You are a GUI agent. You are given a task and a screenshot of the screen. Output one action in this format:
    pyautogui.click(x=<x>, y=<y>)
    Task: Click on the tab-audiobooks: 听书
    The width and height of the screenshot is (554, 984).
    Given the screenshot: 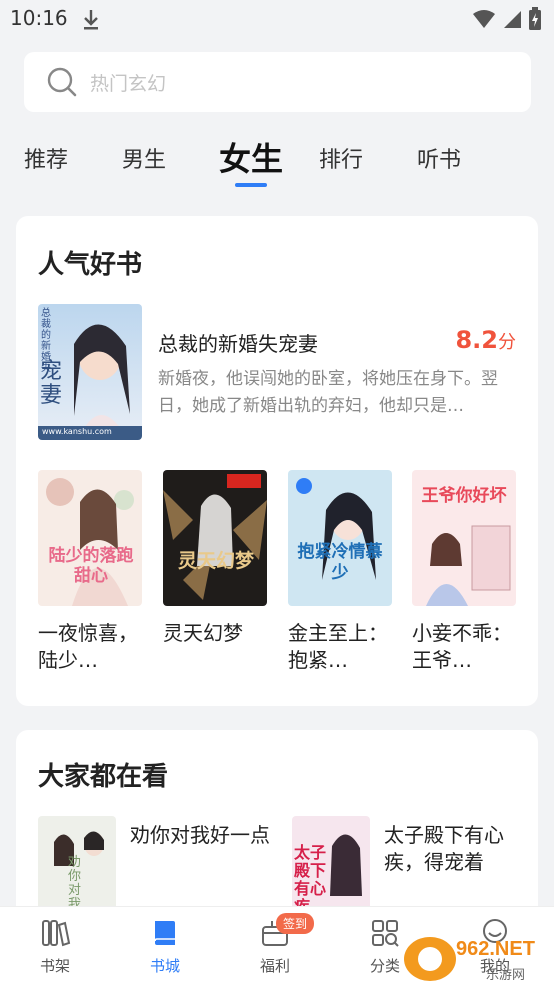 What is the action you would take?
    pyautogui.click(x=439, y=158)
    